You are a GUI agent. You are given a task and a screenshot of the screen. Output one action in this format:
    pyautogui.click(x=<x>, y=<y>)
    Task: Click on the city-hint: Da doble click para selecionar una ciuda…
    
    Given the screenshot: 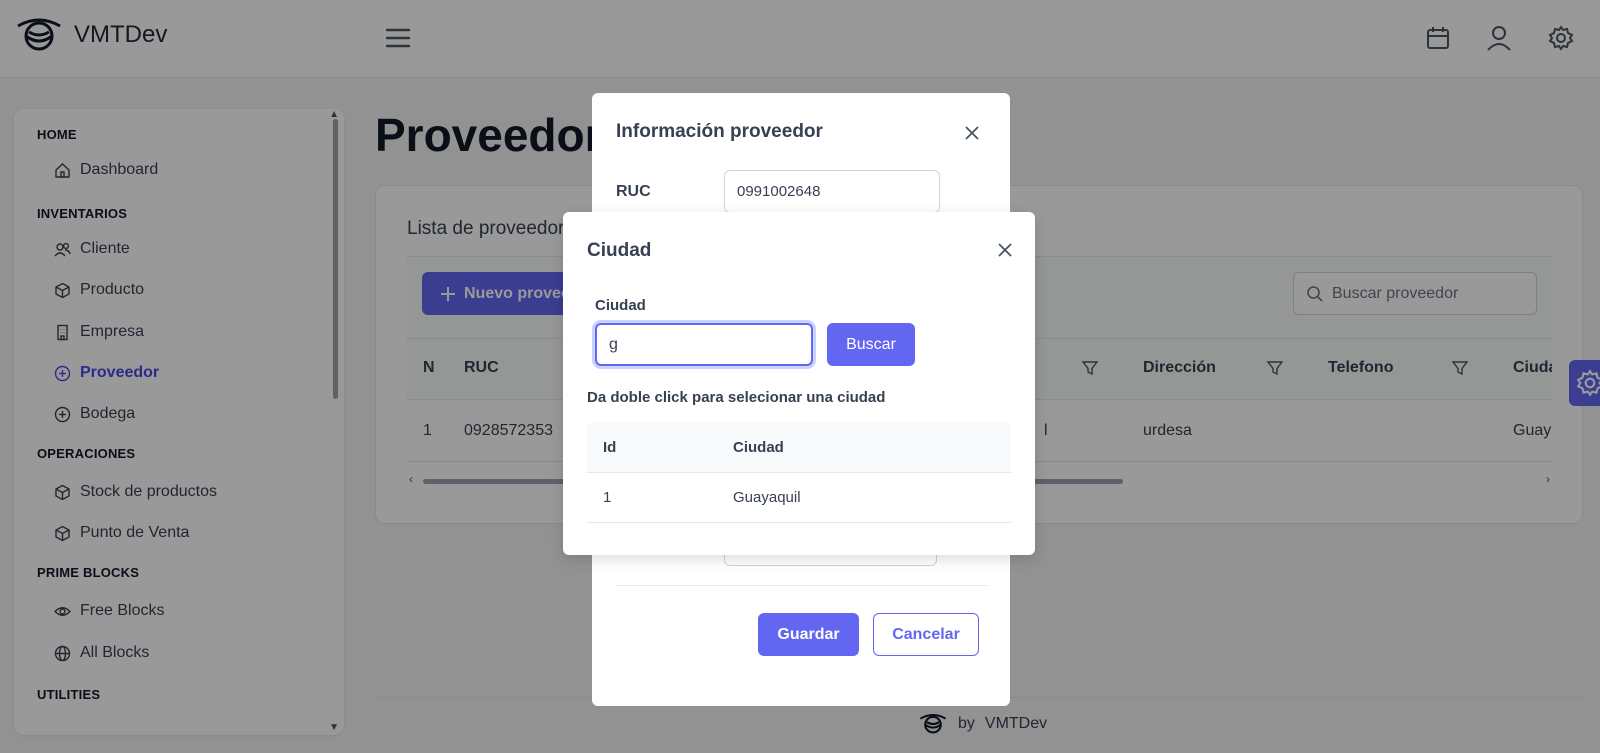 What is the action you would take?
    pyautogui.click(x=736, y=397)
    